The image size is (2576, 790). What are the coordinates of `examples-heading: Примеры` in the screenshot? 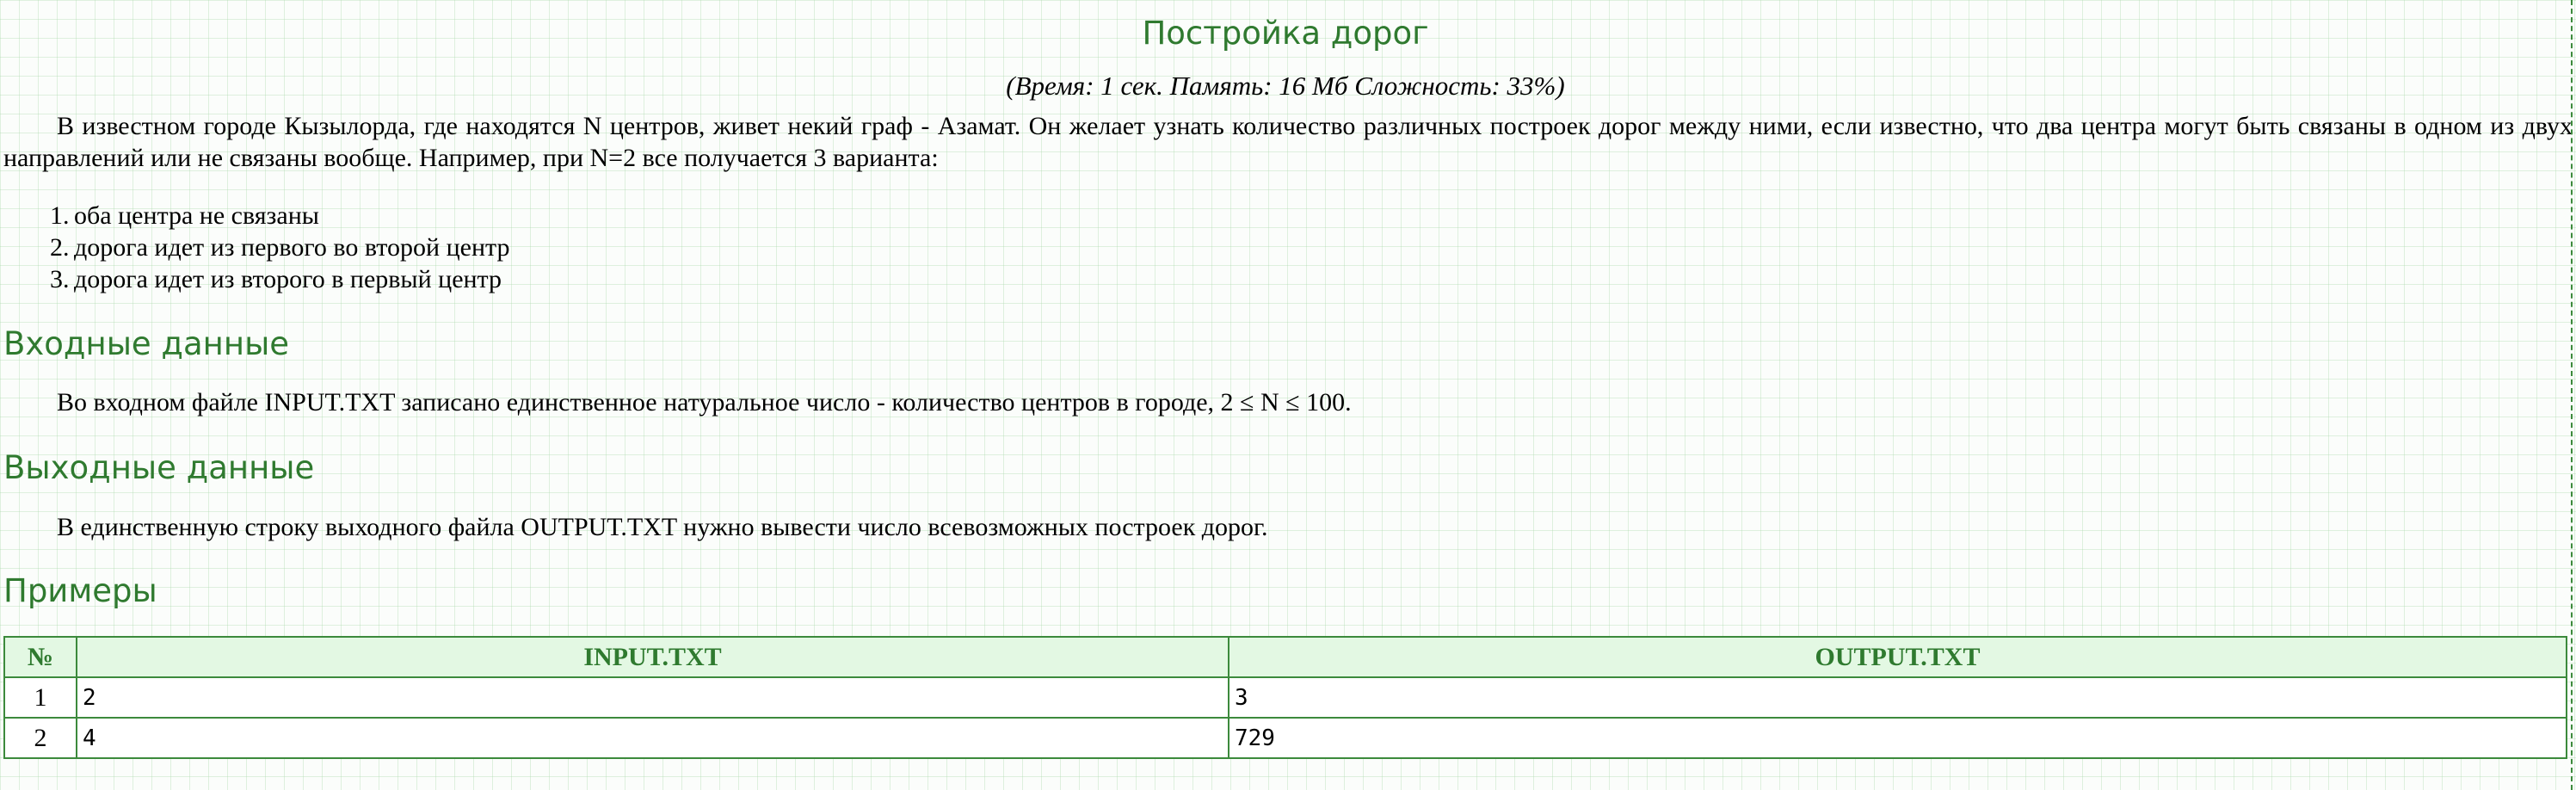 It's located at (80, 590).